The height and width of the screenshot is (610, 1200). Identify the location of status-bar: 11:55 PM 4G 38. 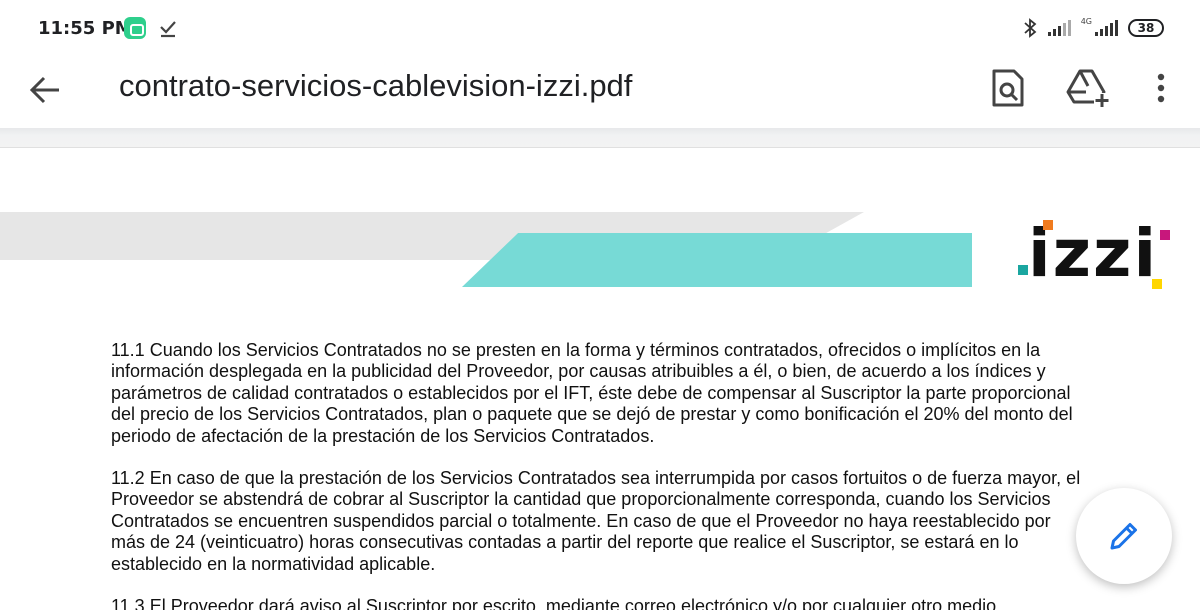
(600, 28).